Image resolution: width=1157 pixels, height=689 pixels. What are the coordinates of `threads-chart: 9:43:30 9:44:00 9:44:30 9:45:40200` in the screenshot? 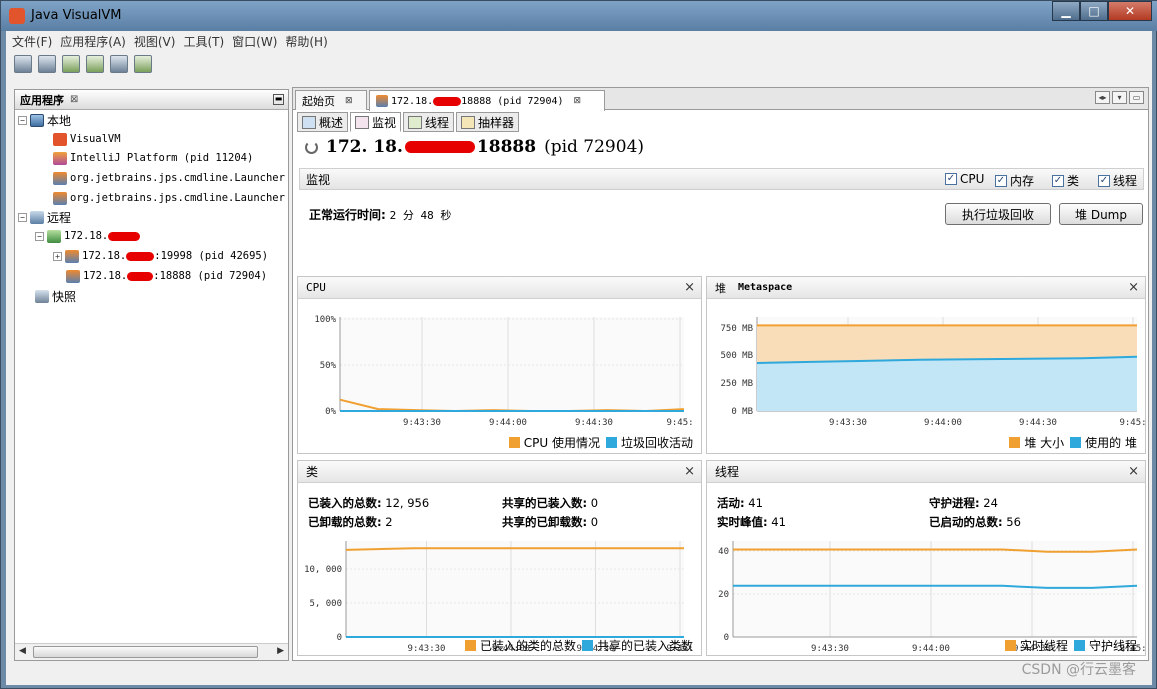 It's located at (931, 597).